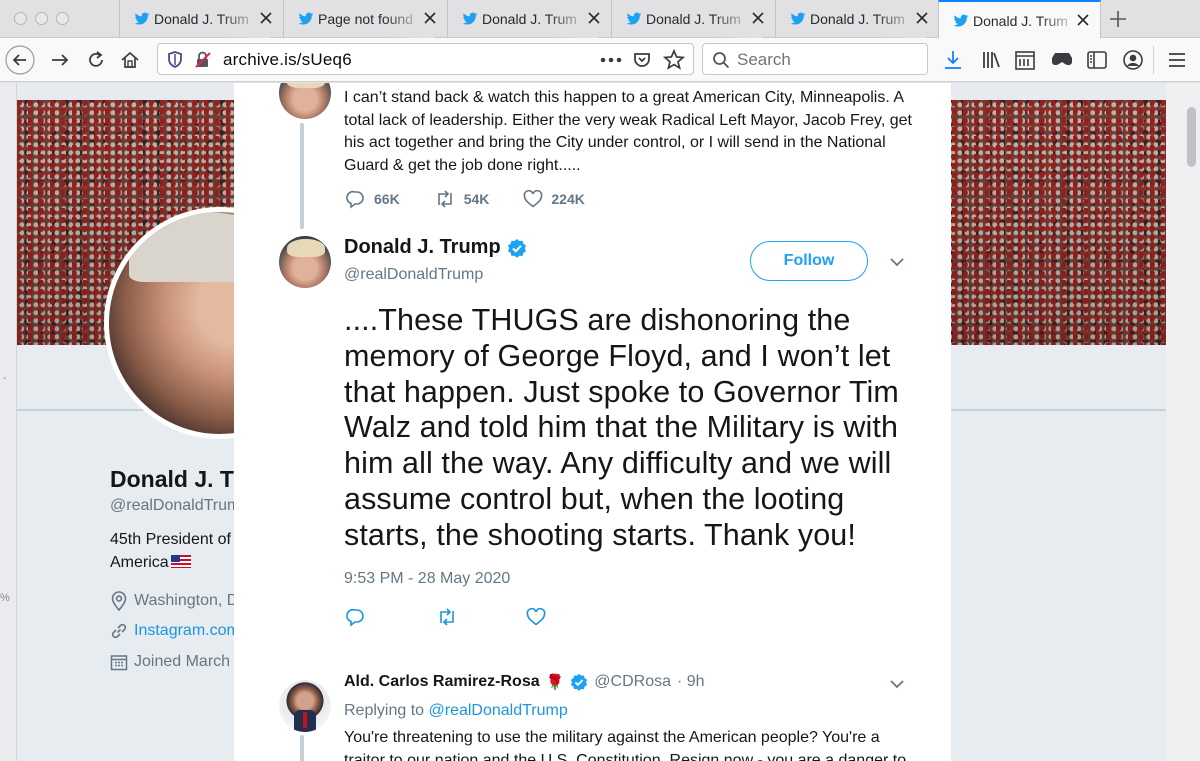 This screenshot has width=1200, height=761. What do you see at coordinates (203, 60) in the screenshot?
I see `insecure-lock-icon` at bounding box center [203, 60].